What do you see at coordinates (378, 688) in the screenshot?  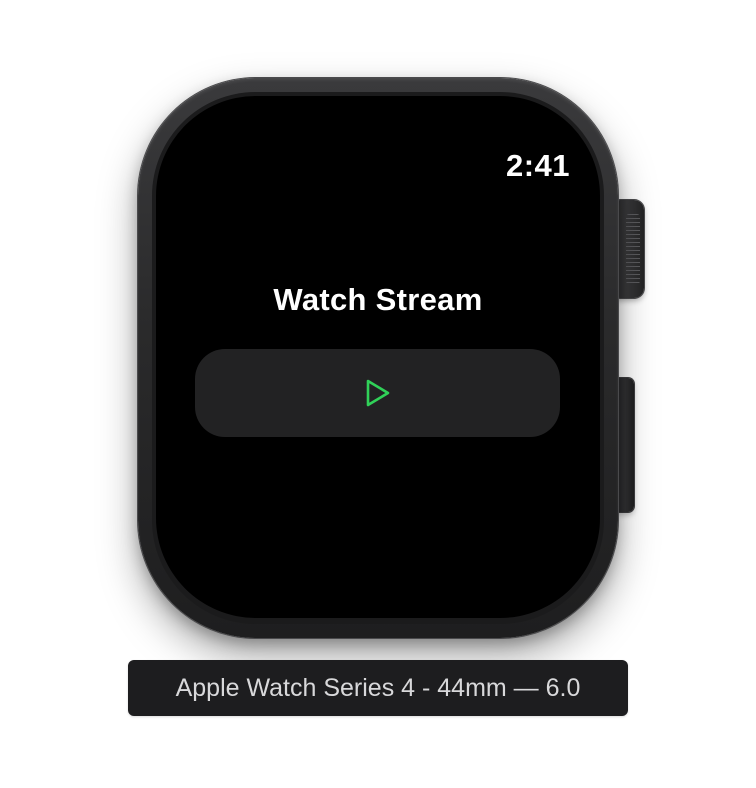 I see `device-label: Apple Watch Series 4 - 44mm — 6.0` at bounding box center [378, 688].